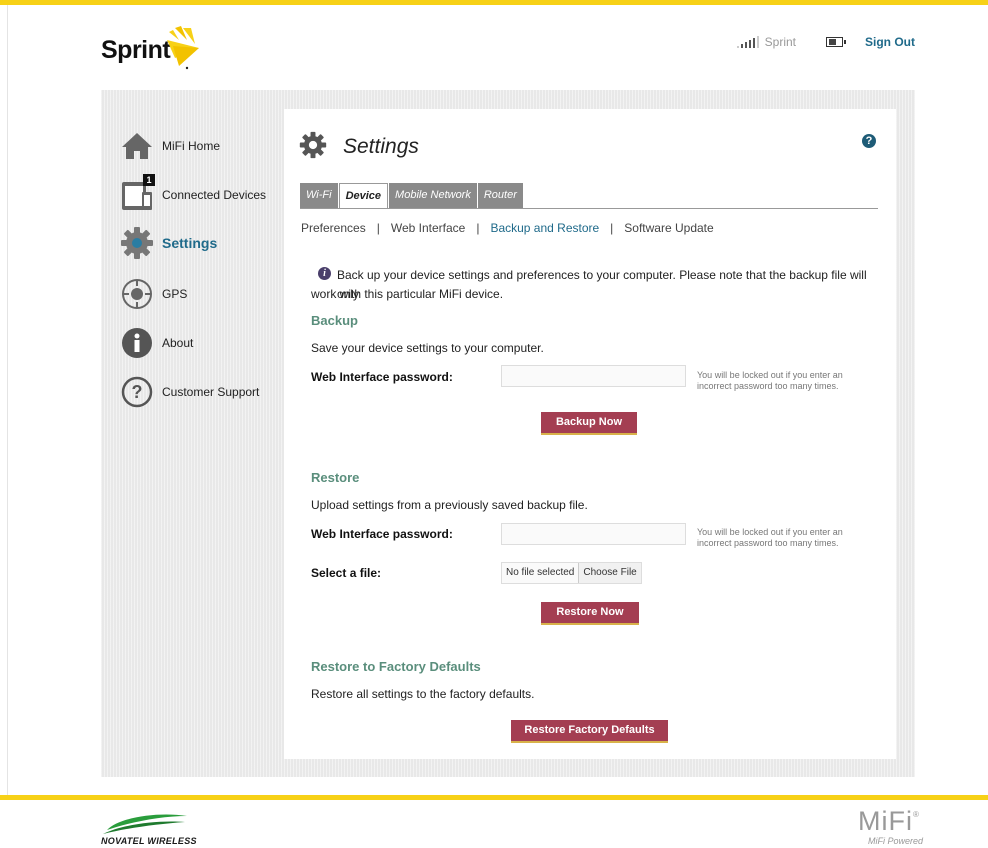 This screenshot has height=848, width=988. I want to click on home-icon, so click(137, 146).